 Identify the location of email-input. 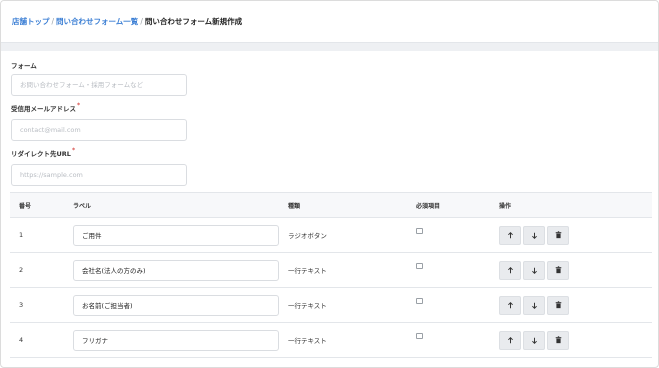
(99, 130).